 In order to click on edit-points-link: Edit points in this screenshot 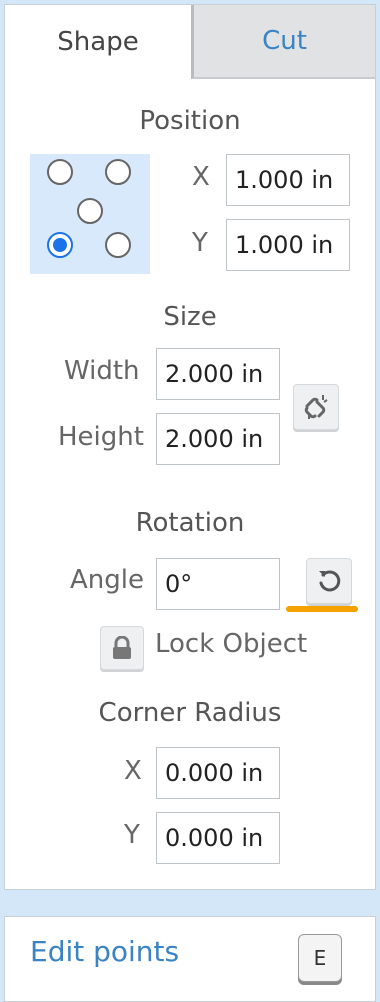, I will do `click(104, 951)`.